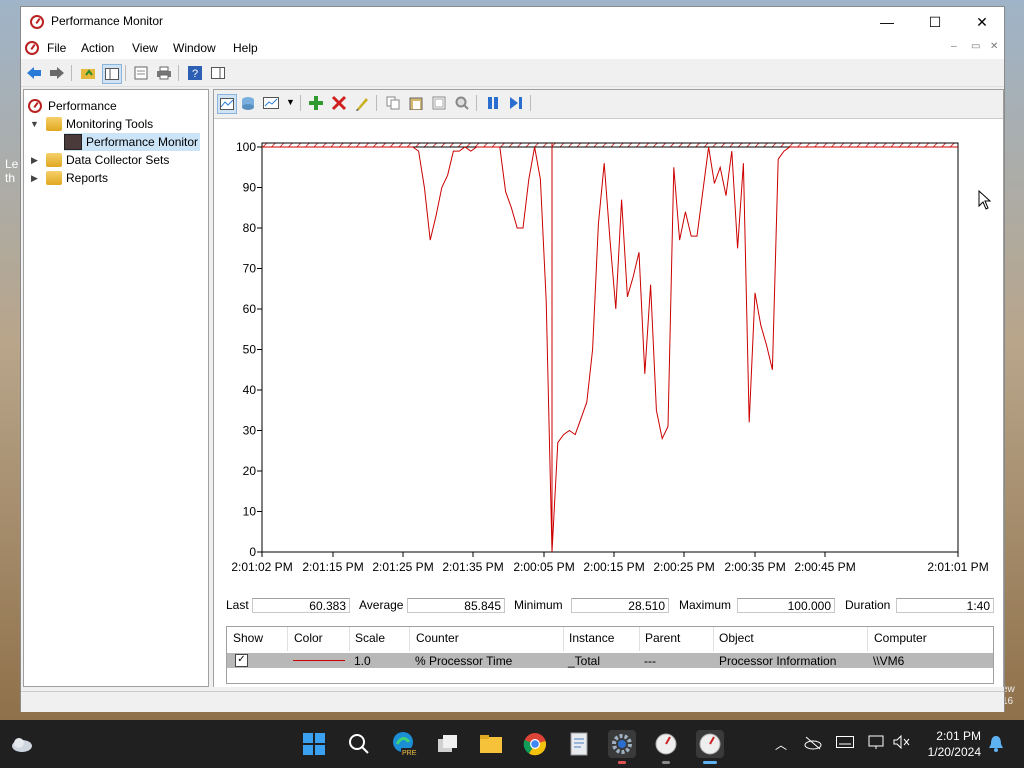 The height and width of the screenshot is (768, 1024). Describe the element at coordinates (82, 106) in the screenshot. I see `tree-item-label: Performance` at that location.